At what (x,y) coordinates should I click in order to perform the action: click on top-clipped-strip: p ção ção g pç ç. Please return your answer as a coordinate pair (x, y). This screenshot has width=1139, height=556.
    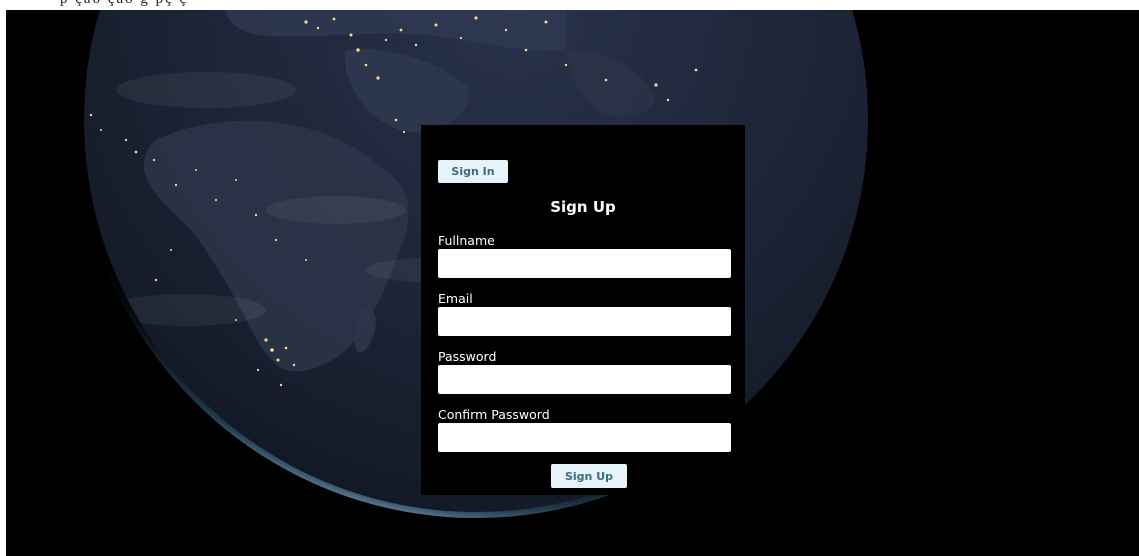
    Looking at the image, I should click on (569, 5).